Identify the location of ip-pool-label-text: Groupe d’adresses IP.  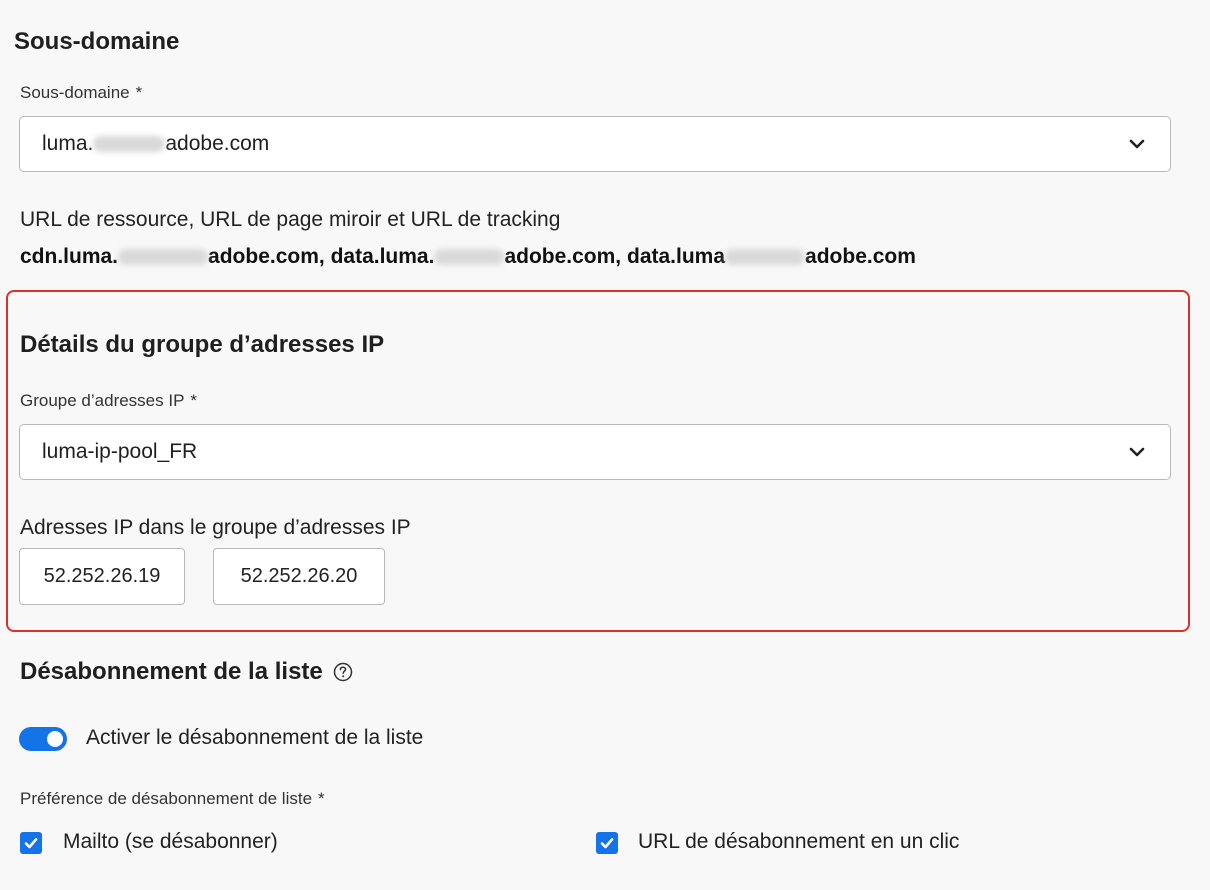
(102, 400).